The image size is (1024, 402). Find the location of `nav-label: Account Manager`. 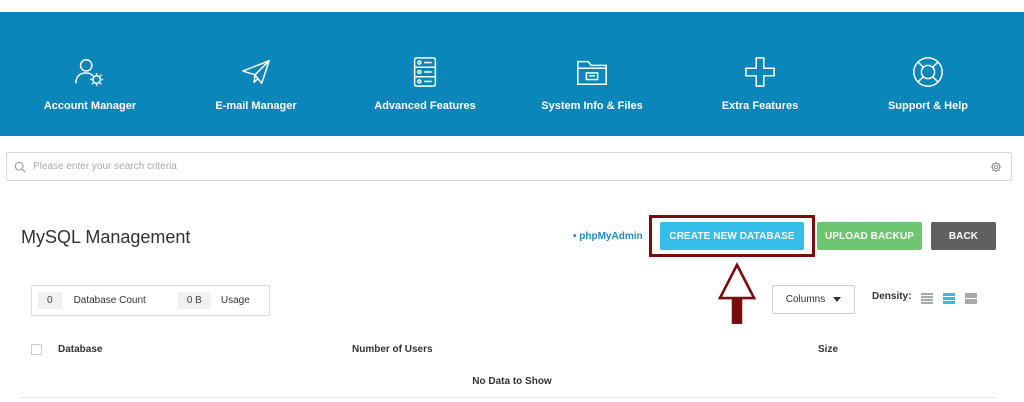

nav-label: Account Manager is located at coordinates (90, 106).